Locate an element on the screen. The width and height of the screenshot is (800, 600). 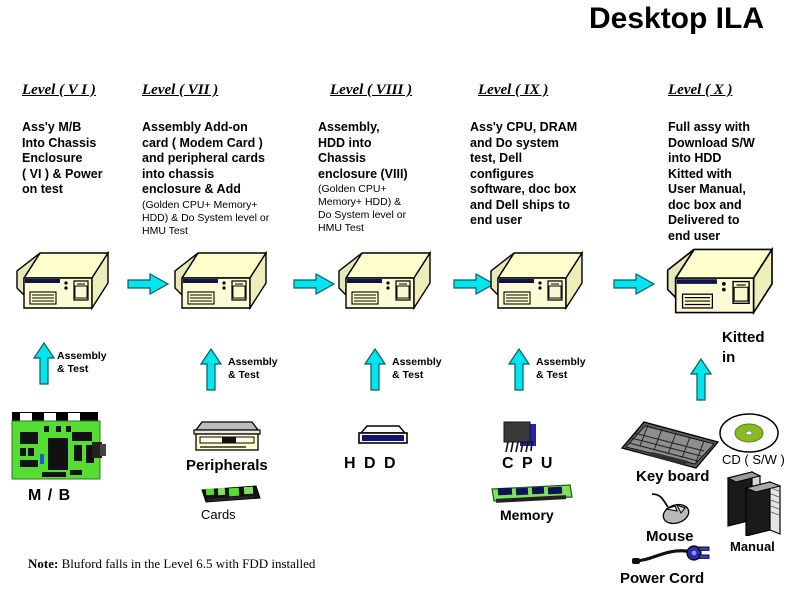
power-cord-label: Power Cord is located at coordinates (662, 578).